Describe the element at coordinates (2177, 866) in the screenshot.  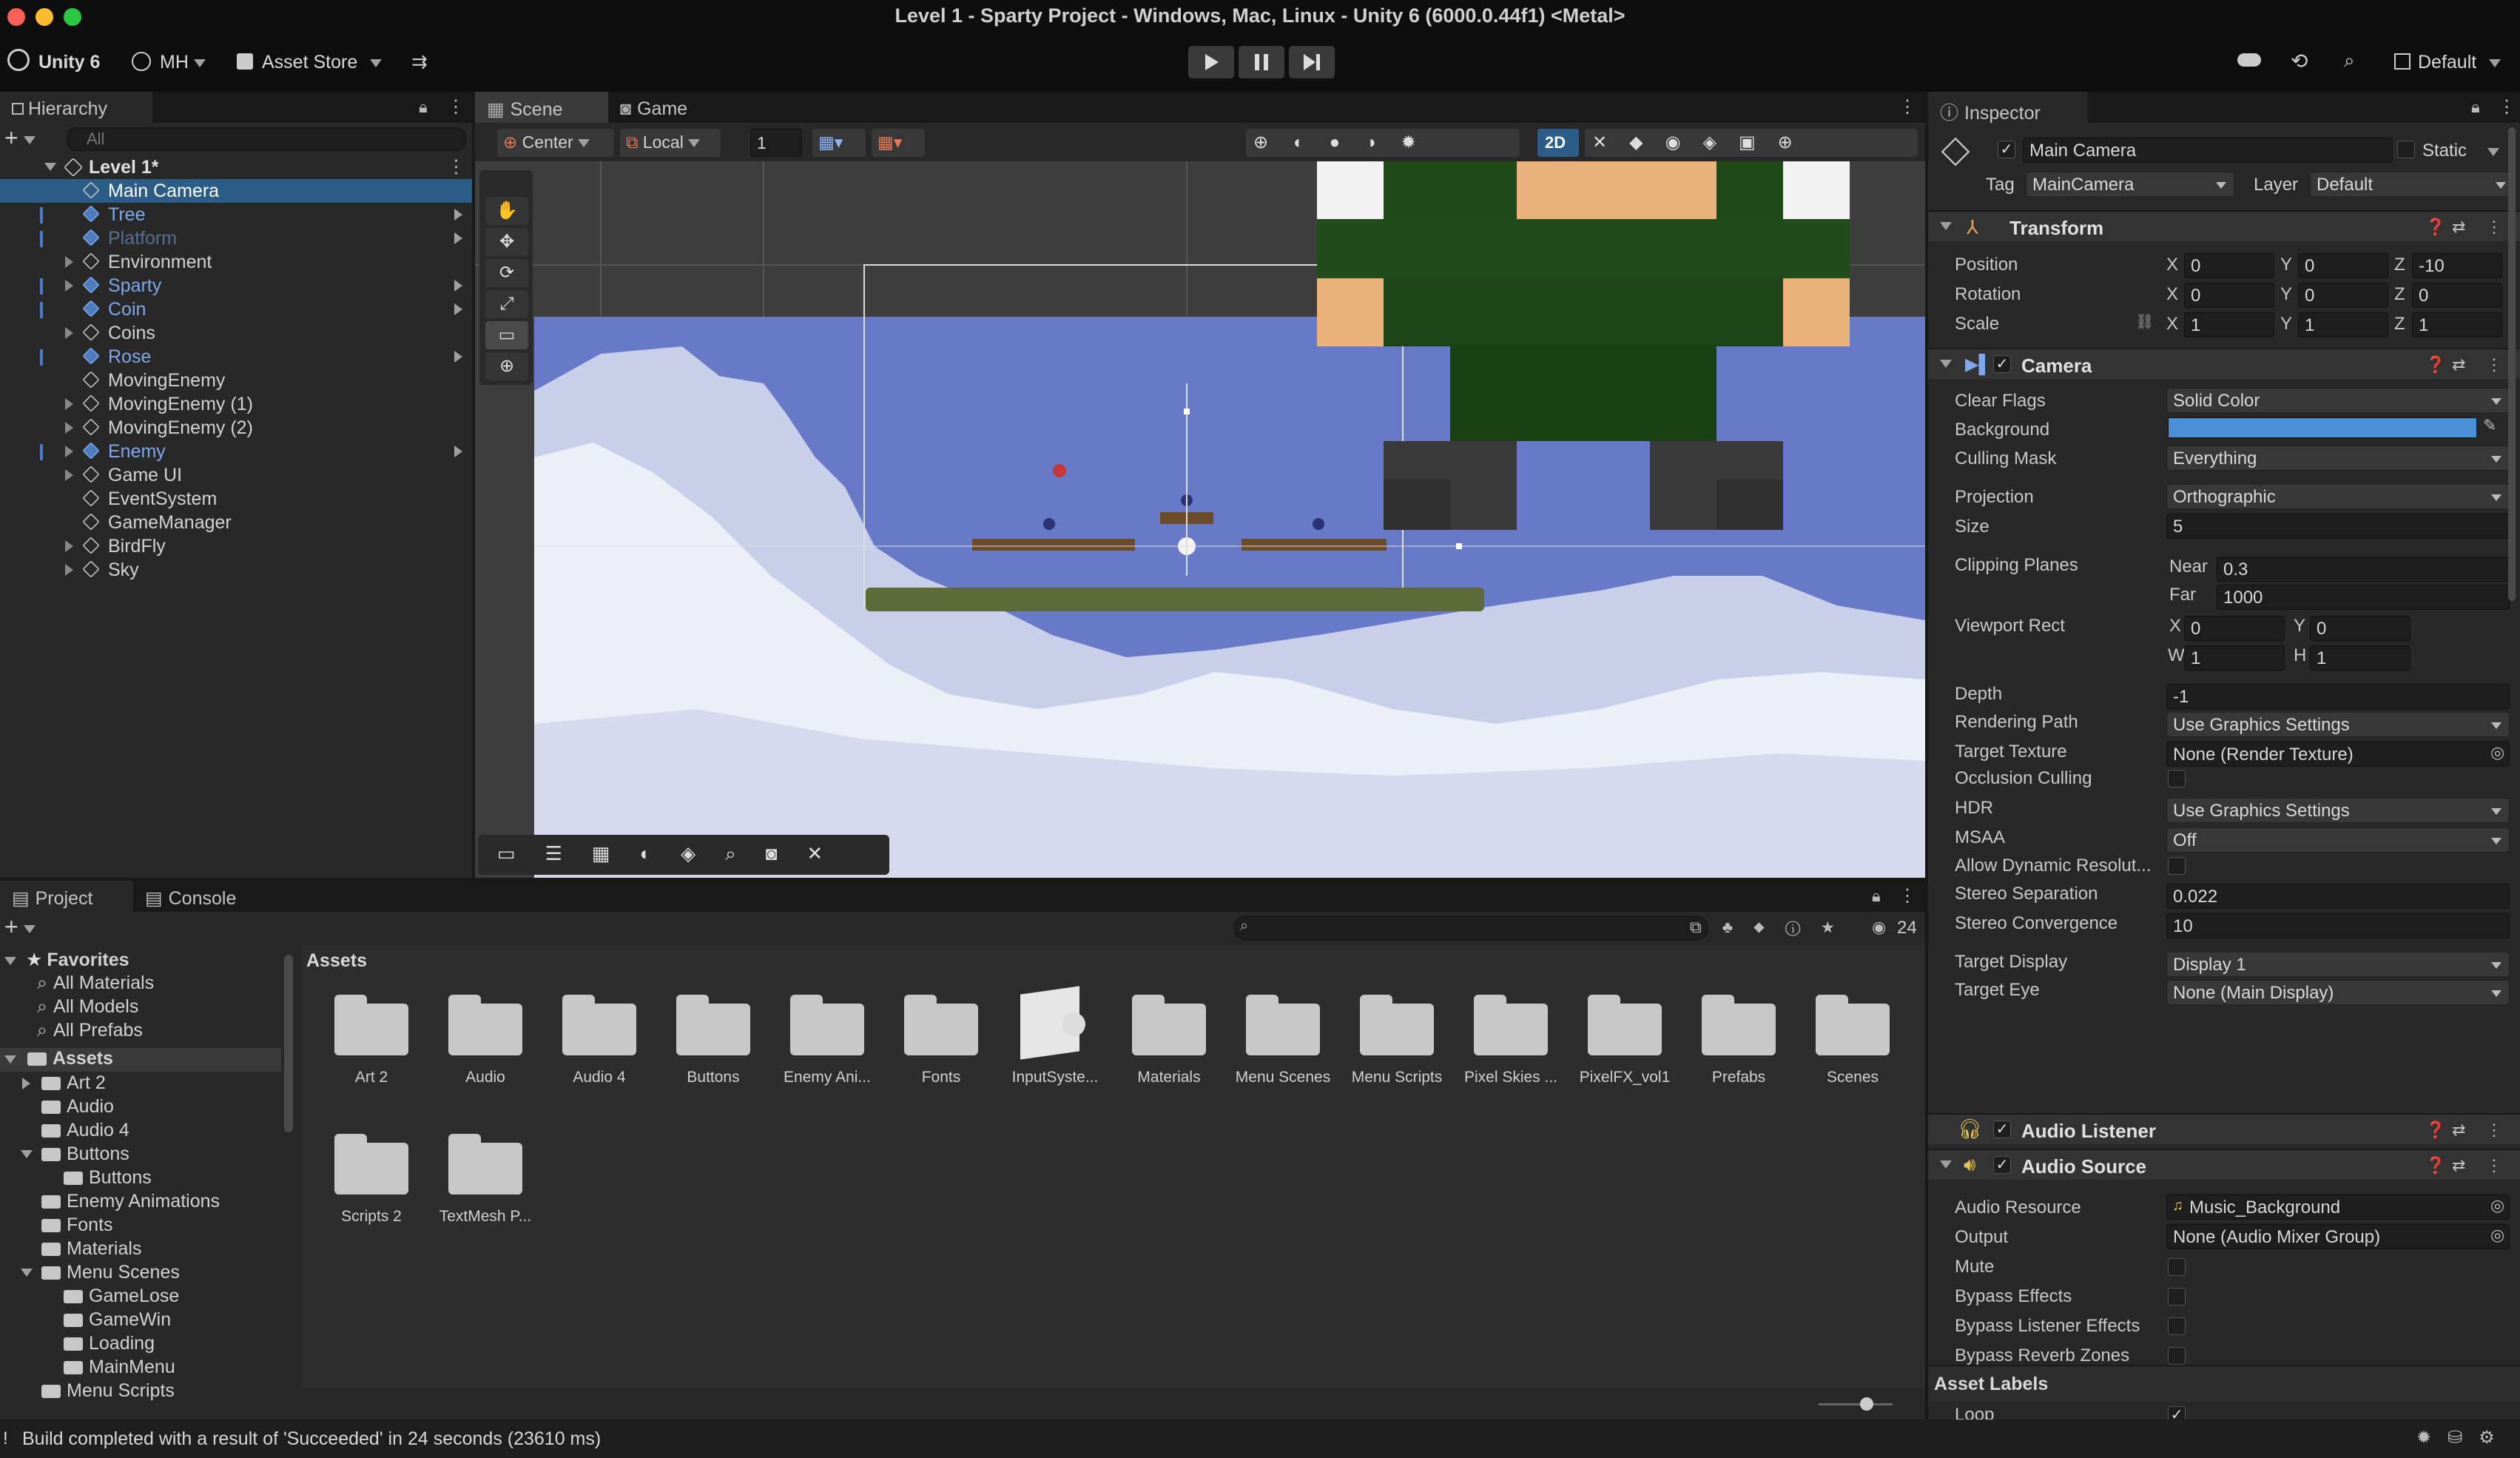
I see `dynamic-resolution-checkbox` at that location.